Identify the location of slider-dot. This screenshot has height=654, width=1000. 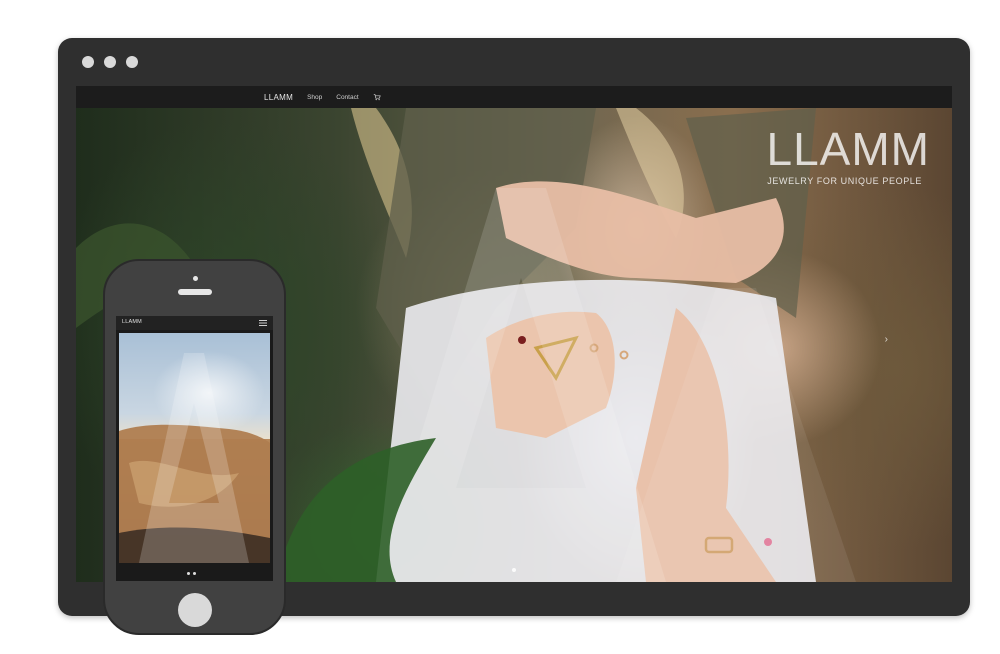
(514, 570).